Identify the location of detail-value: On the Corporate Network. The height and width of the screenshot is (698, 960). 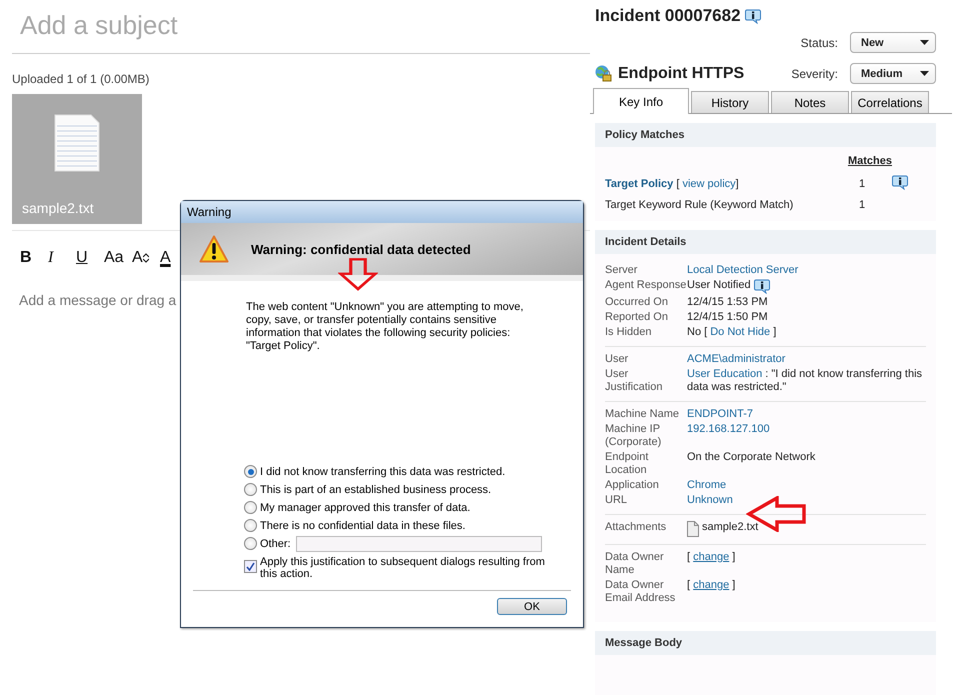
(751, 457).